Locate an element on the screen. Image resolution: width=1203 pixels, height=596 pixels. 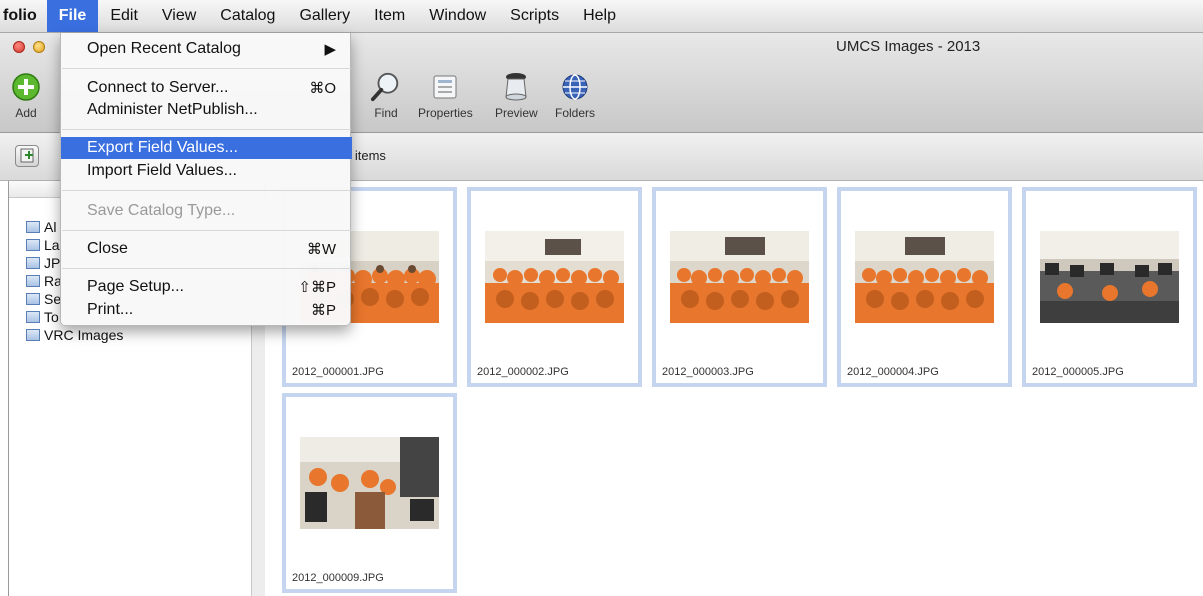
shortcut-label: ⌘W is located at coordinates (321, 249).